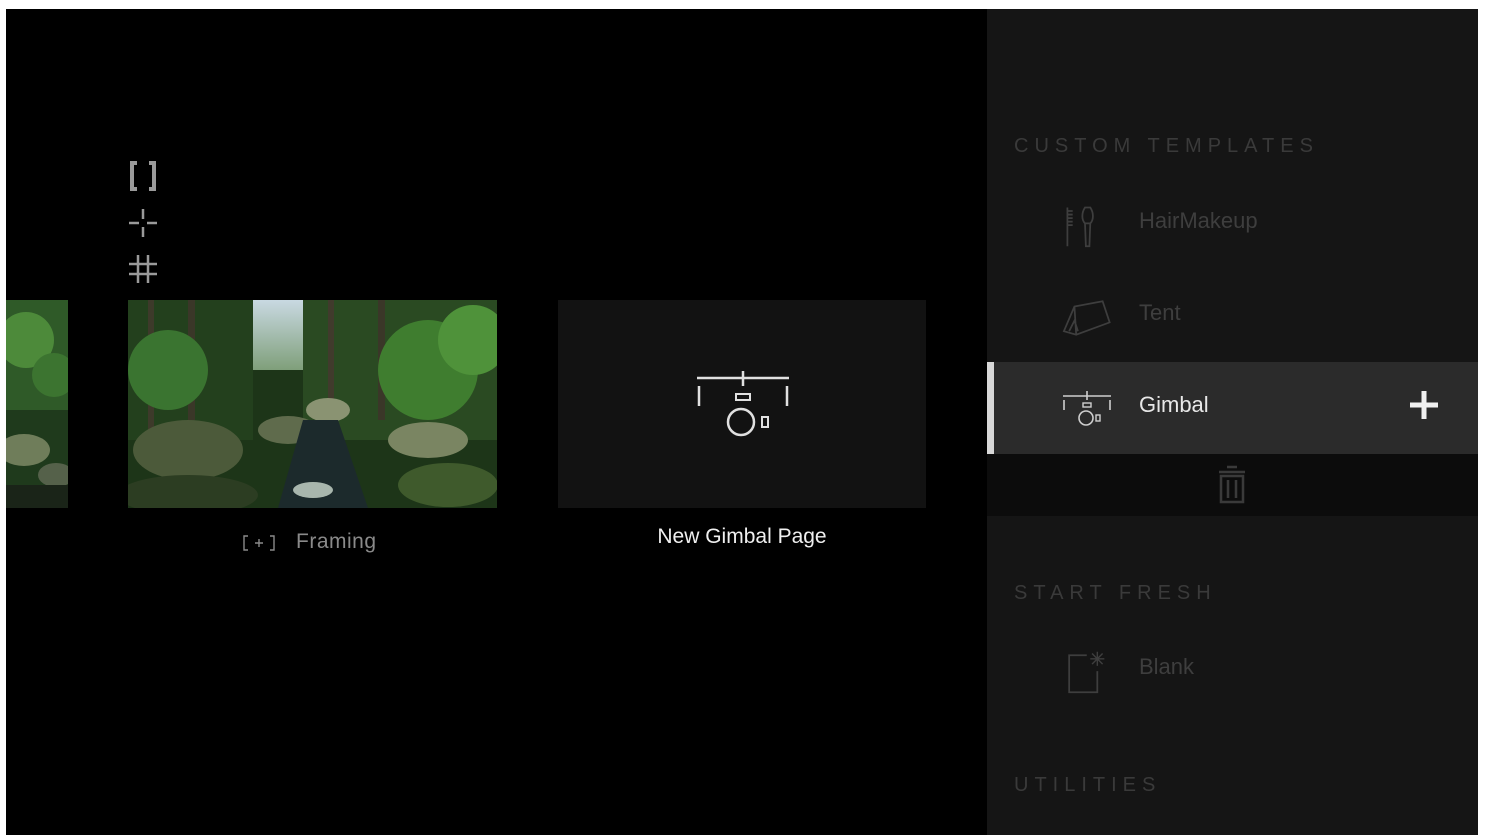  What do you see at coordinates (1115, 593) in the screenshot?
I see `start-fresh-heading: START FRESH` at bounding box center [1115, 593].